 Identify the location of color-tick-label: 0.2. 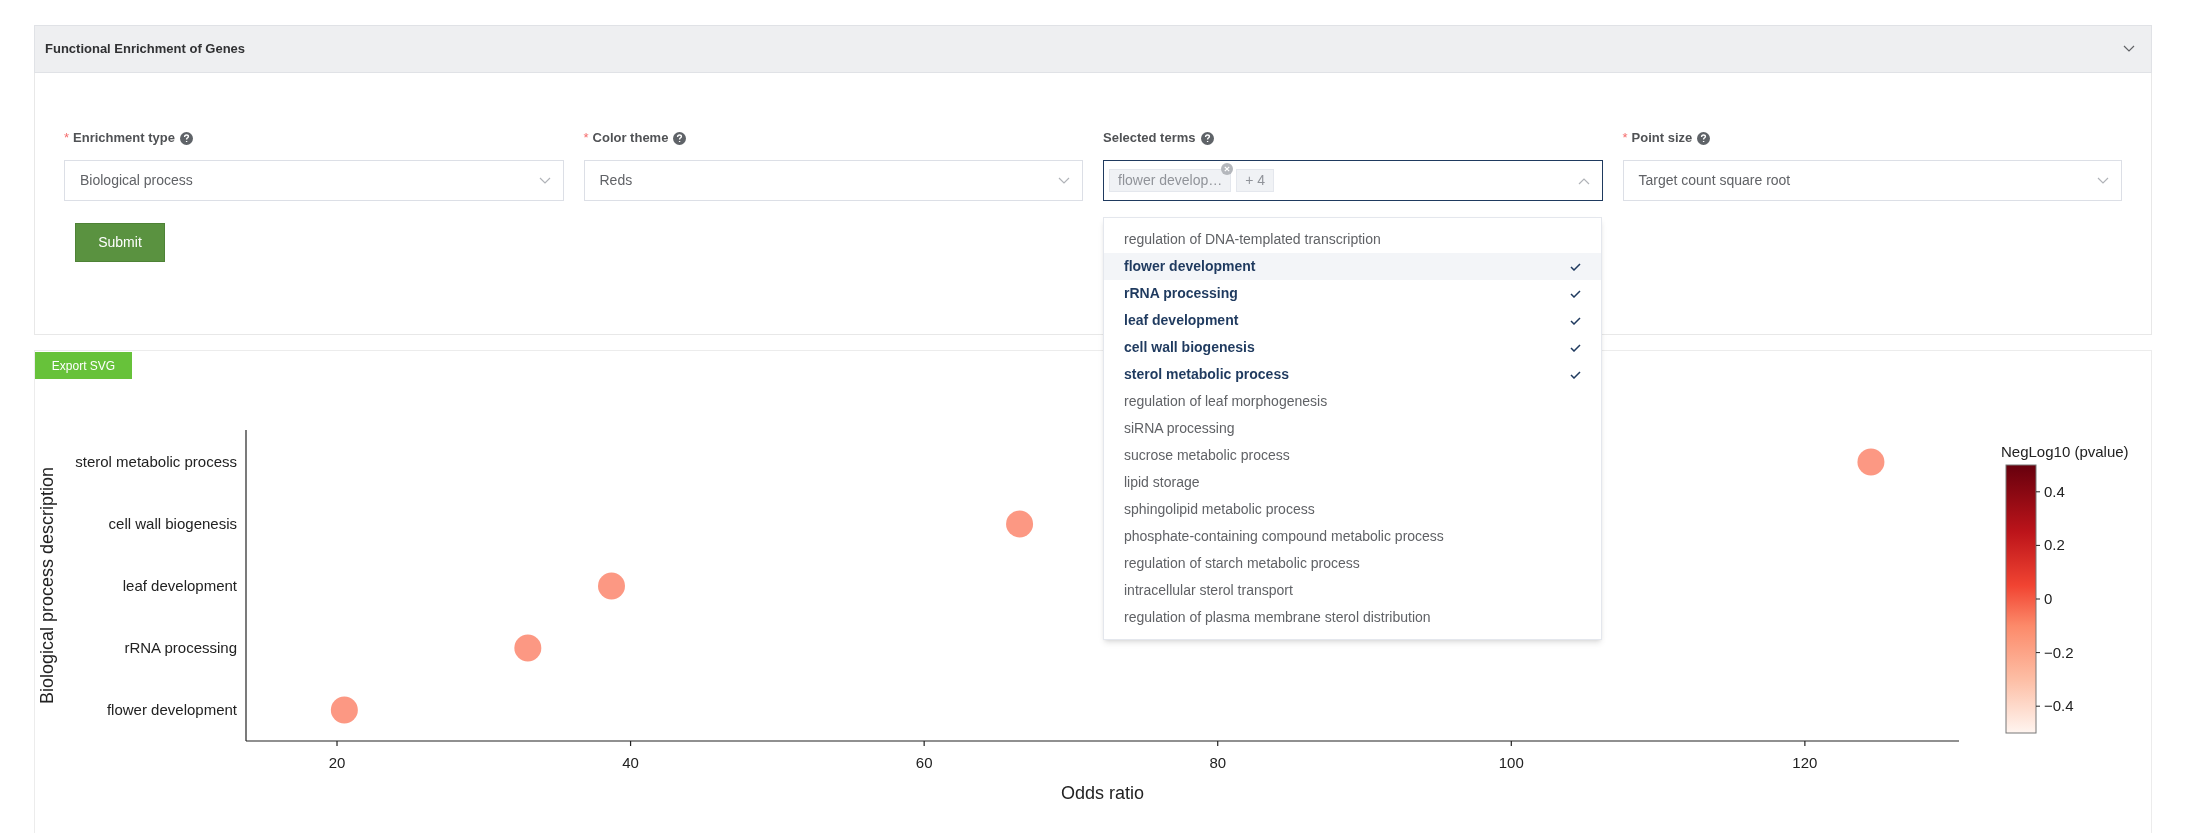
(2054, 545).